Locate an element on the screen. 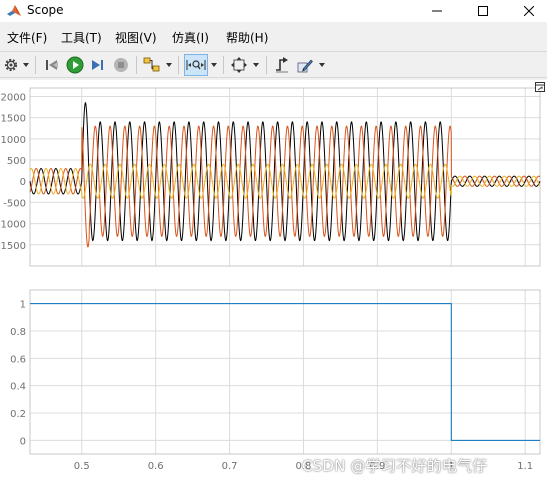 This screenshot has height=483, width=547. x-tick-label: 0.7 is located at coordinates (230, 466).